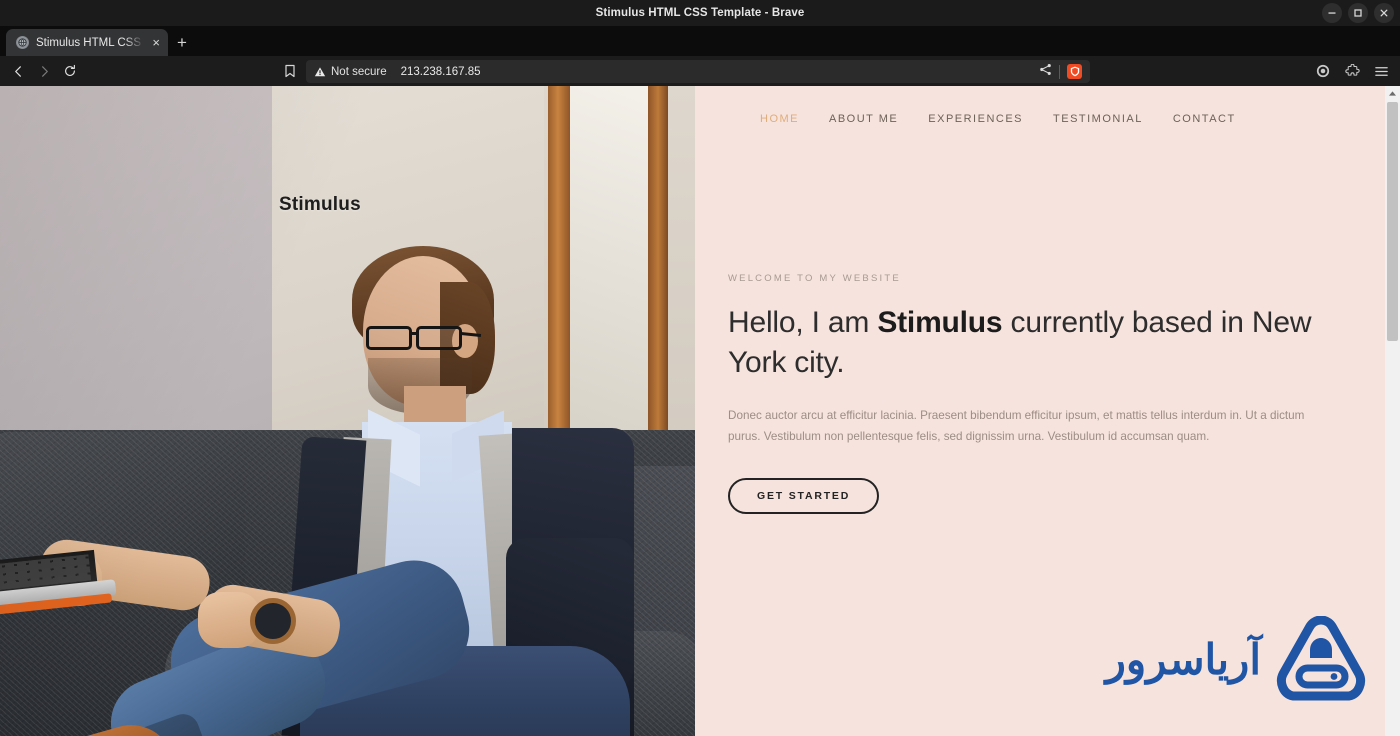 The image size is (1400, 736). Describe the element at coordinates (1074, 71) in the screenshot. I see `brave-shield-icon` at that location.